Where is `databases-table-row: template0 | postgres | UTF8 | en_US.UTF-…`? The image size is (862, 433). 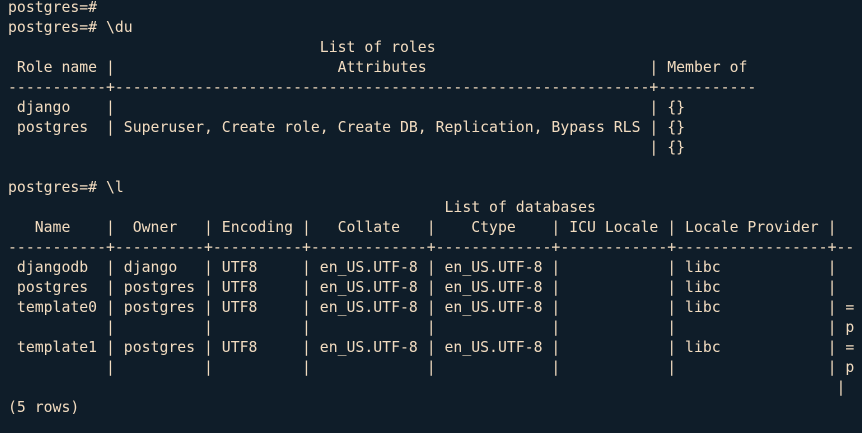
databases-table-row: template0 | postgres | UTF8 | en_US.UTF-… is located at coordinates (431, 307).